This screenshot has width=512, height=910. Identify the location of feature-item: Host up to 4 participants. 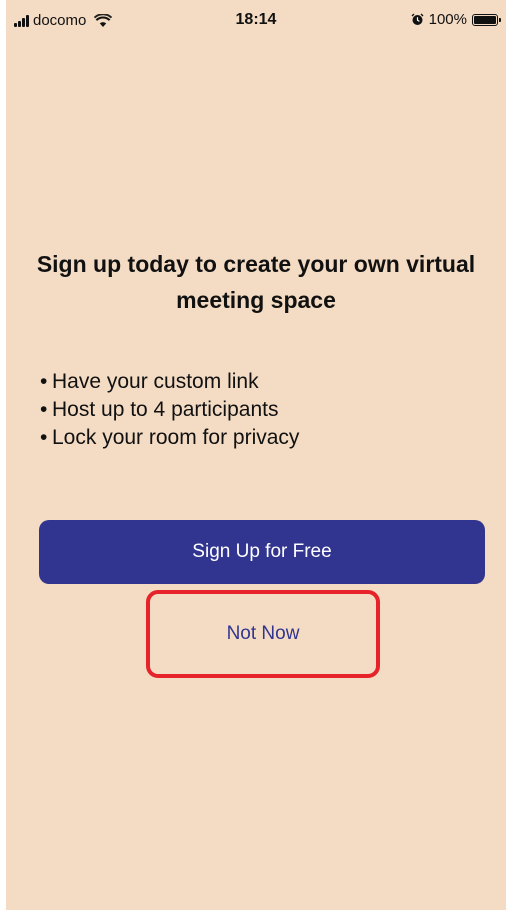
(169, 410).